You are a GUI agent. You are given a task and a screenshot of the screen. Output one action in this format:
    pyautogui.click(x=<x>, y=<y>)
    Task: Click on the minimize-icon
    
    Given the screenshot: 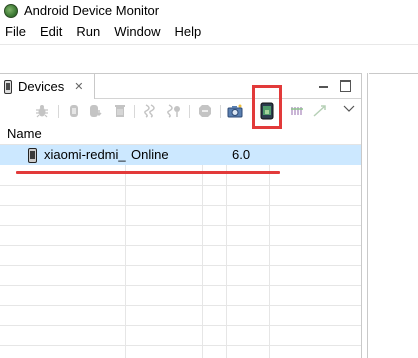 What is the action you would take?
    pyautogui.click(x=323, y=86)
    